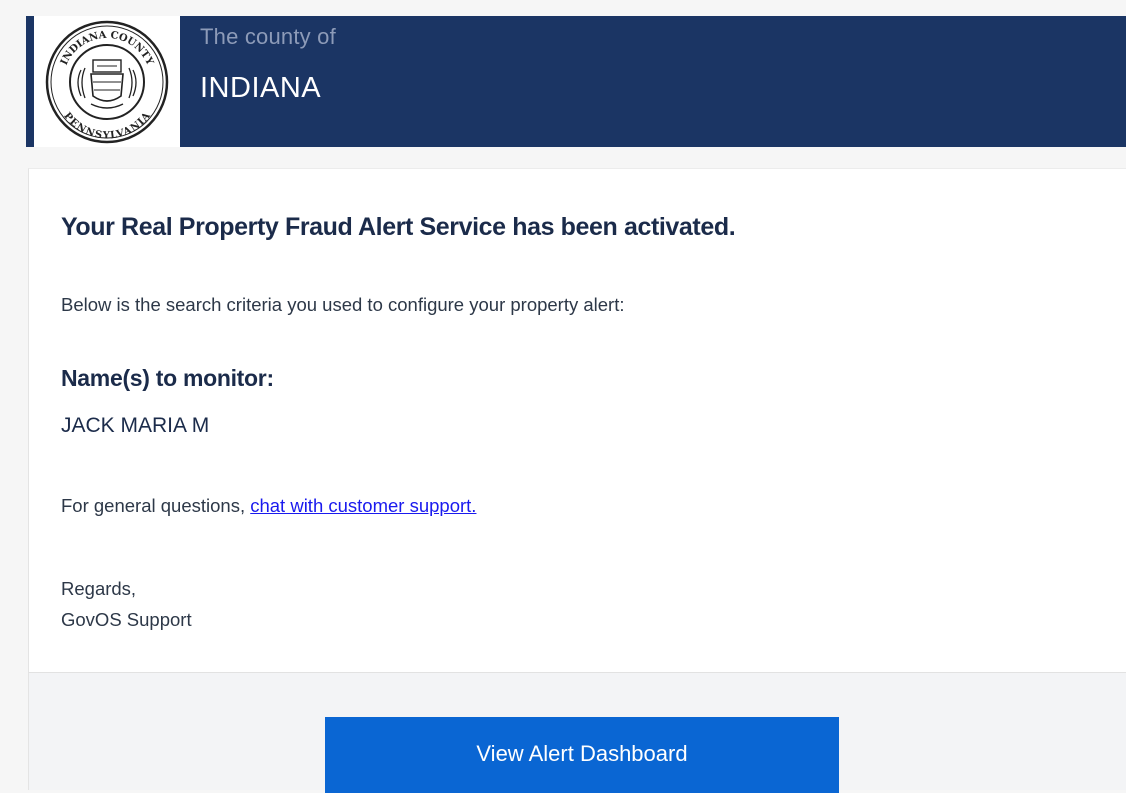 This screenshot has height=793, width=1126. Describe the element at coordinates (126, 619) in the screenshot. I see `signature-text: GovOS Support` at that location.